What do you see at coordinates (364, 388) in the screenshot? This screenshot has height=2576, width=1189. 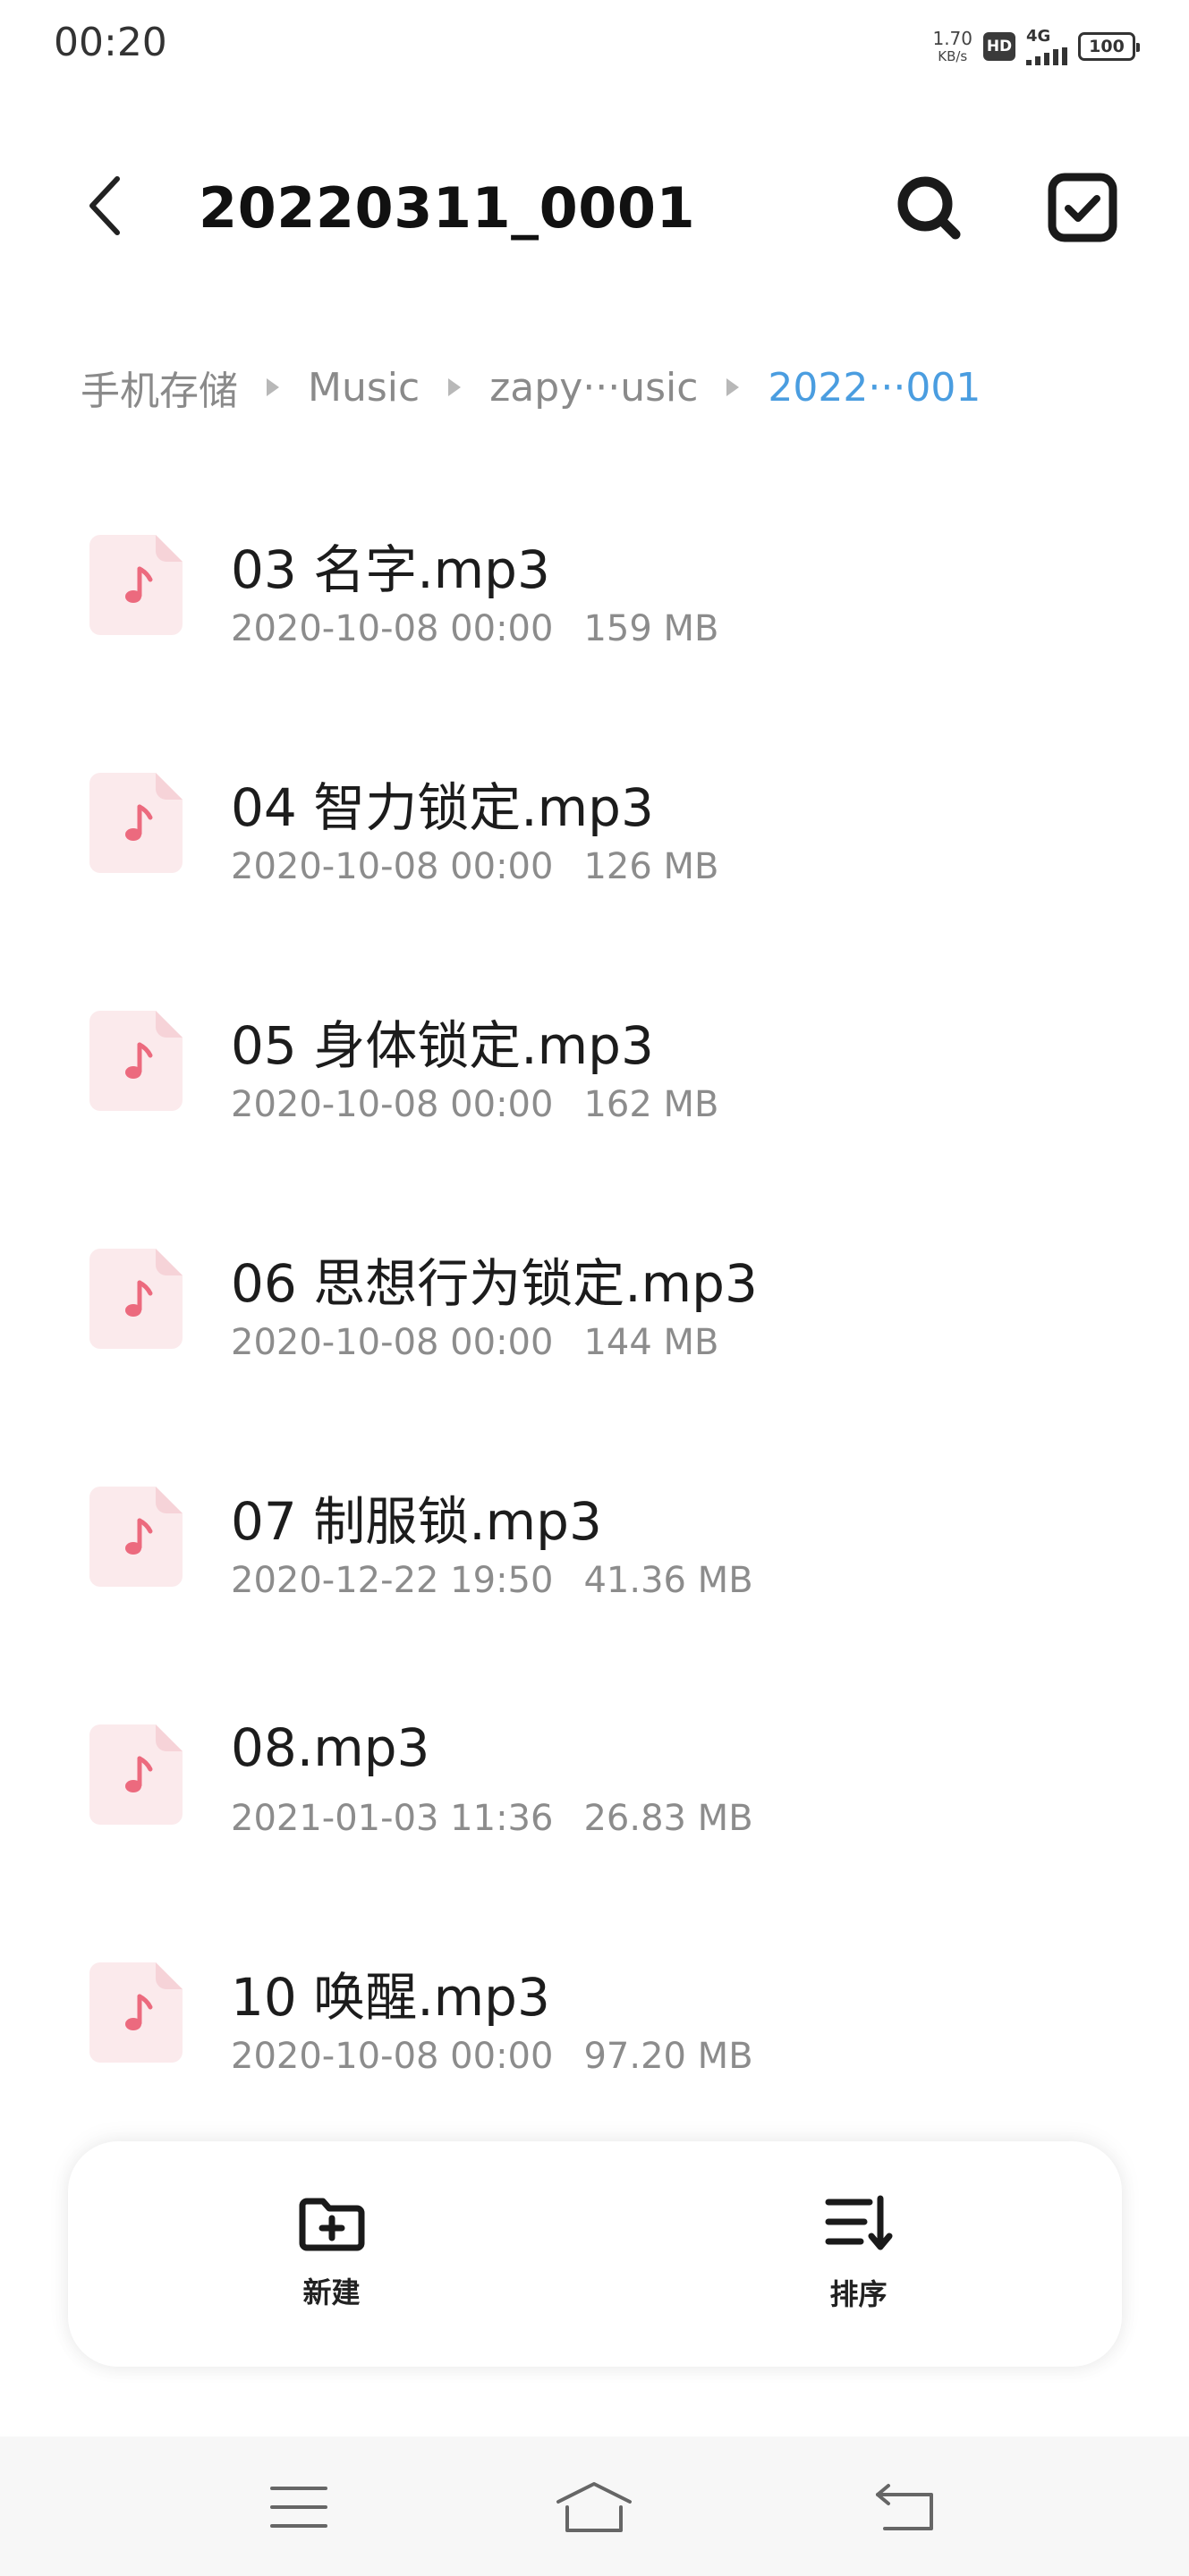 I see `breadcrumb-item-music: Music` at bounding box center [364, 388].